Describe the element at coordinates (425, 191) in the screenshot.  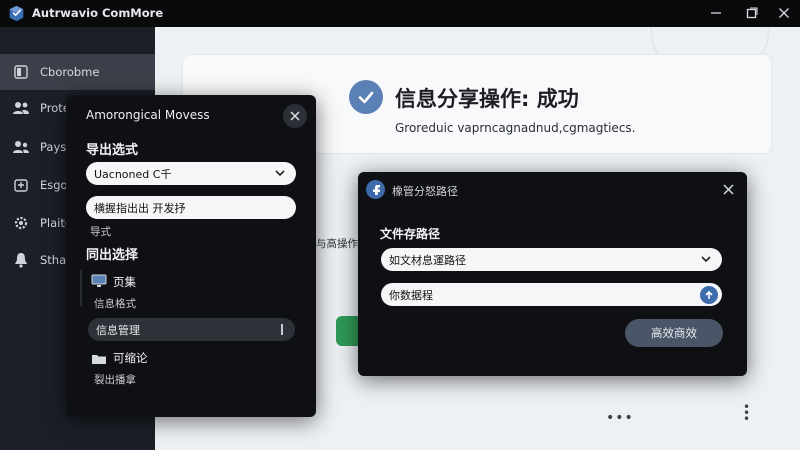
I see `dialog-title: 橡管分怒路径` at that location.